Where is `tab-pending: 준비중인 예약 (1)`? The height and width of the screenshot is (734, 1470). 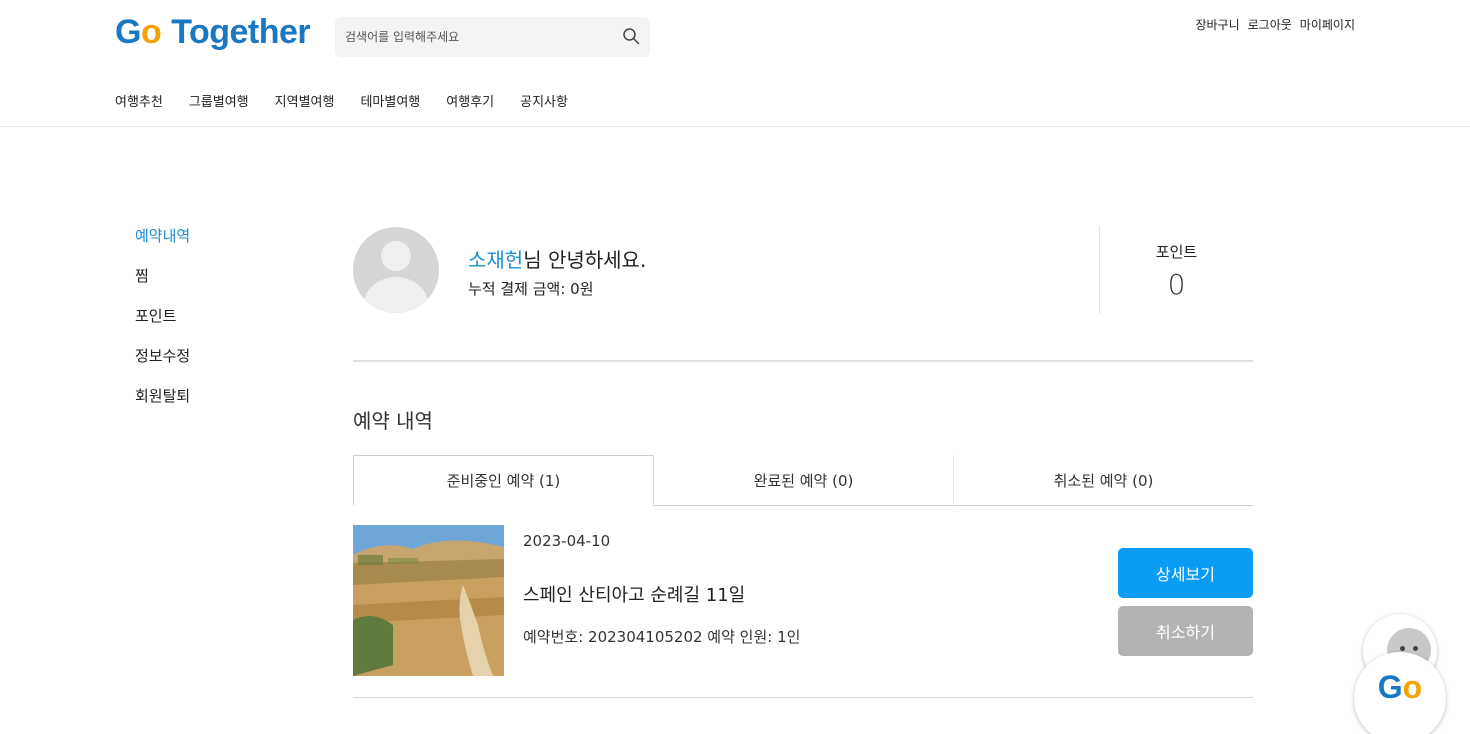
tab-pending: 준비중인 예약 (1) is located at coordinates (503, 480).